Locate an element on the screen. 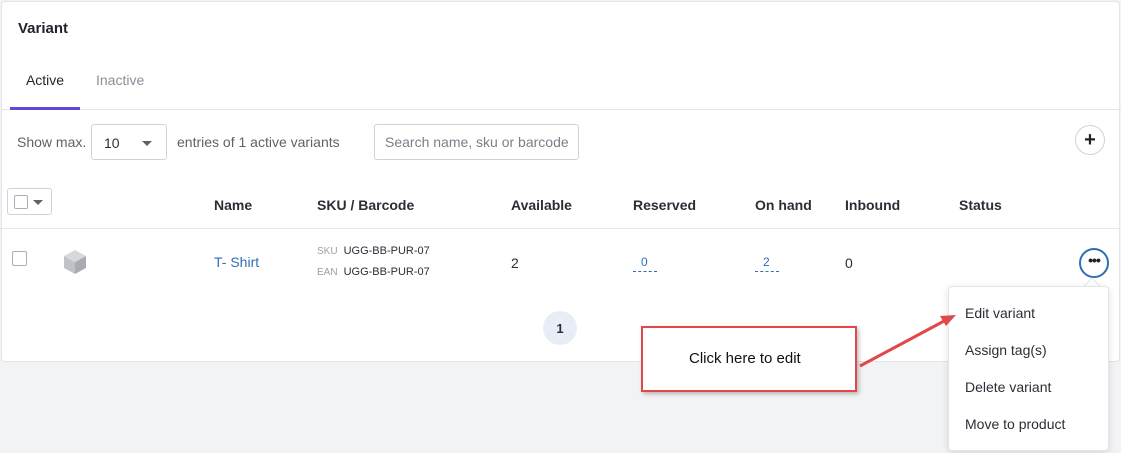  header-divider is located at coordinates (559, 228).